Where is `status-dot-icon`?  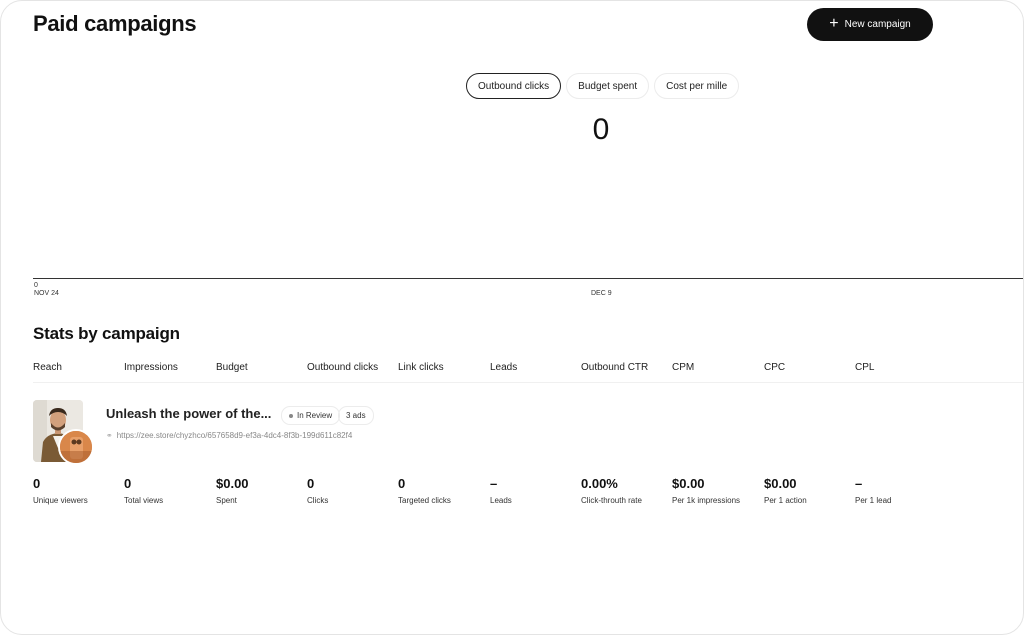 status-dot-icon is located at coordinates (291, 415).